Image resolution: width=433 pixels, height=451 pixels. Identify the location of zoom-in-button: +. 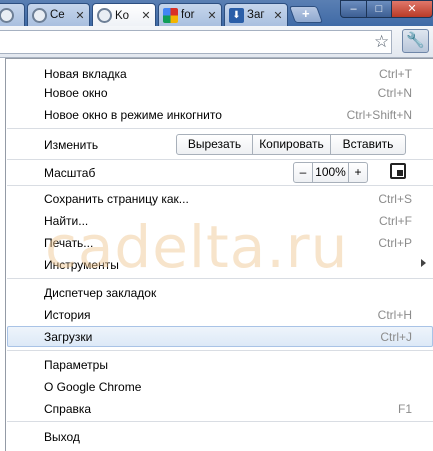
(358, 172).